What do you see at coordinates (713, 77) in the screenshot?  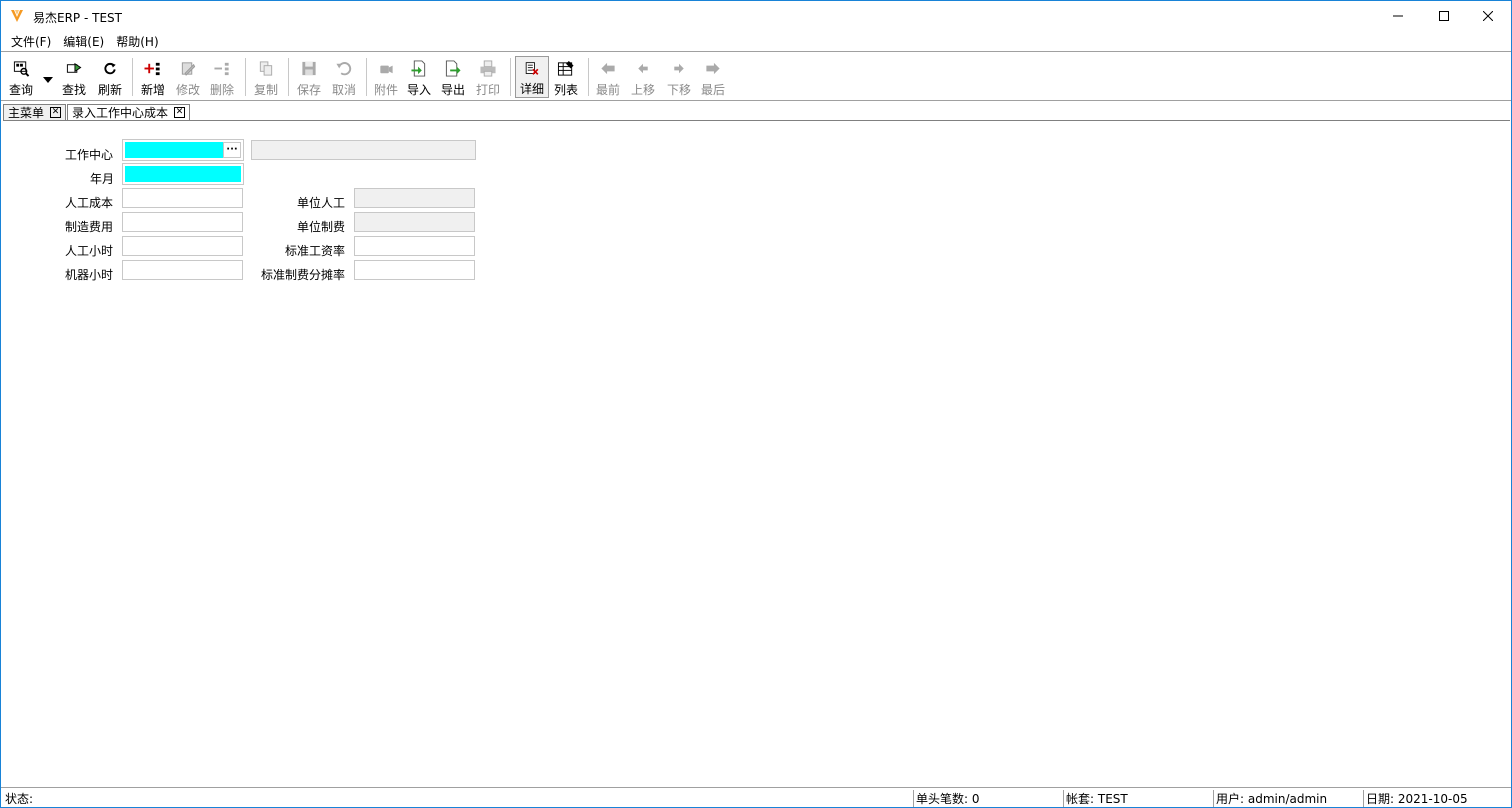 I see `last-record-button: 最后` at bounding box center [713, 77].